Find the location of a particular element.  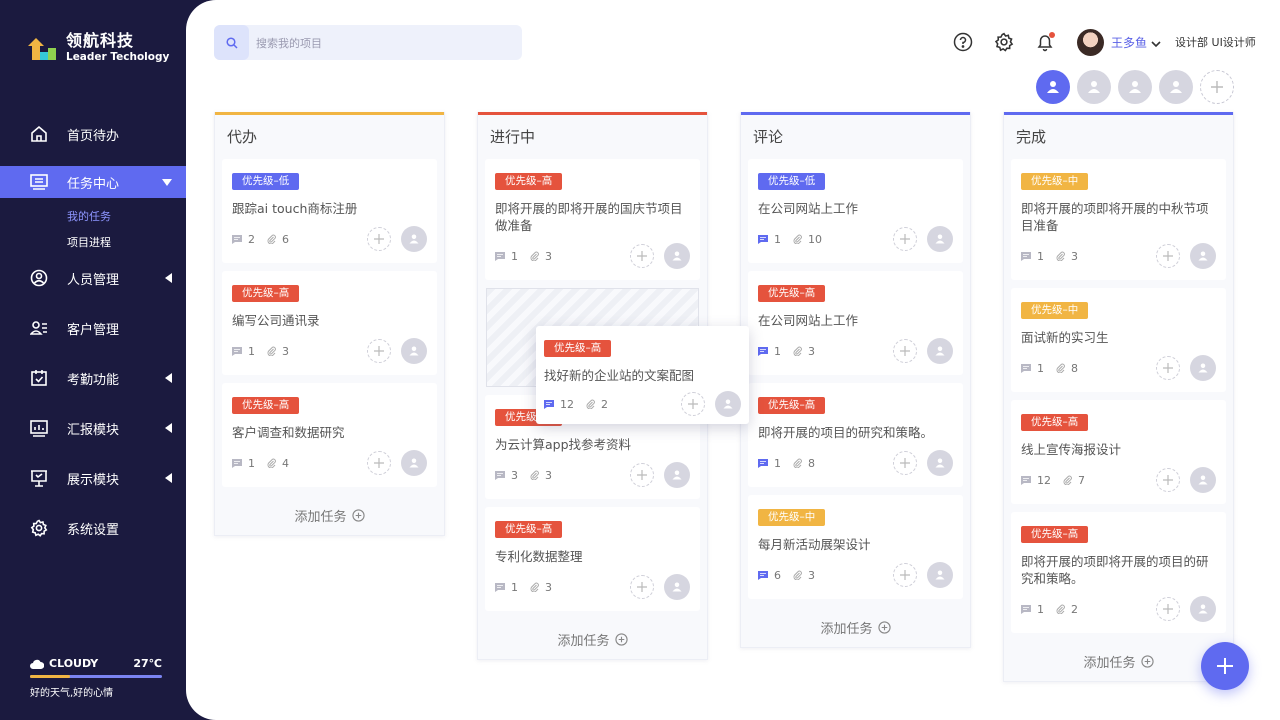

task-card: 优先级–高 即将开展的项即将开展的项目的研究和策略。 1 2 is located at coordinates (1118, 572).